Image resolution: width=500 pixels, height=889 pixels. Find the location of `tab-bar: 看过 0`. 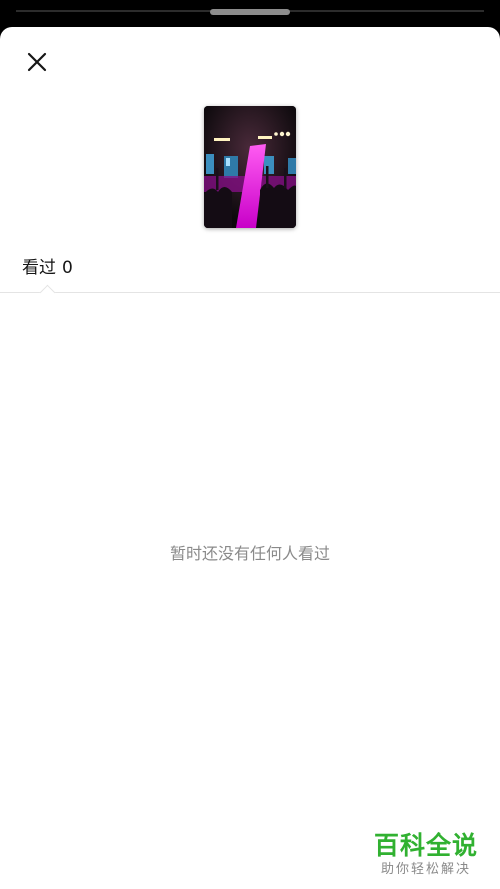

tab-bar: 看过 0 is located at coordinates (250, 271).